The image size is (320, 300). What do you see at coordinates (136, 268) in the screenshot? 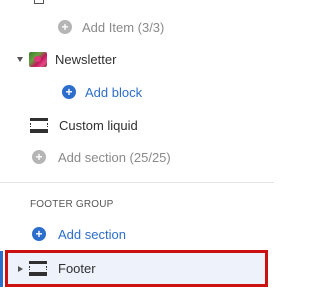
I see `section-footer: Footer` at bounding box center [136, 268].